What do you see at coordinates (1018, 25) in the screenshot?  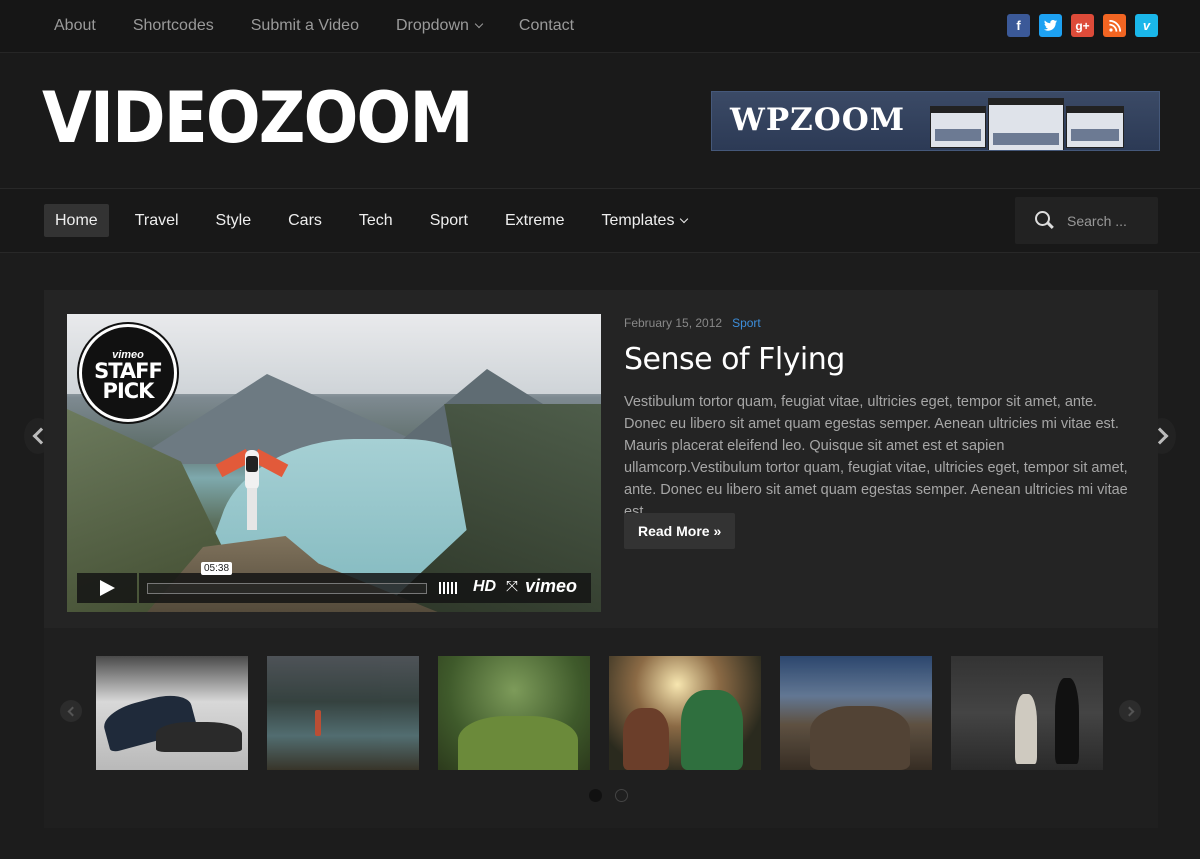 I see `facebook-icon: f` at bounding box center [1018, 25].